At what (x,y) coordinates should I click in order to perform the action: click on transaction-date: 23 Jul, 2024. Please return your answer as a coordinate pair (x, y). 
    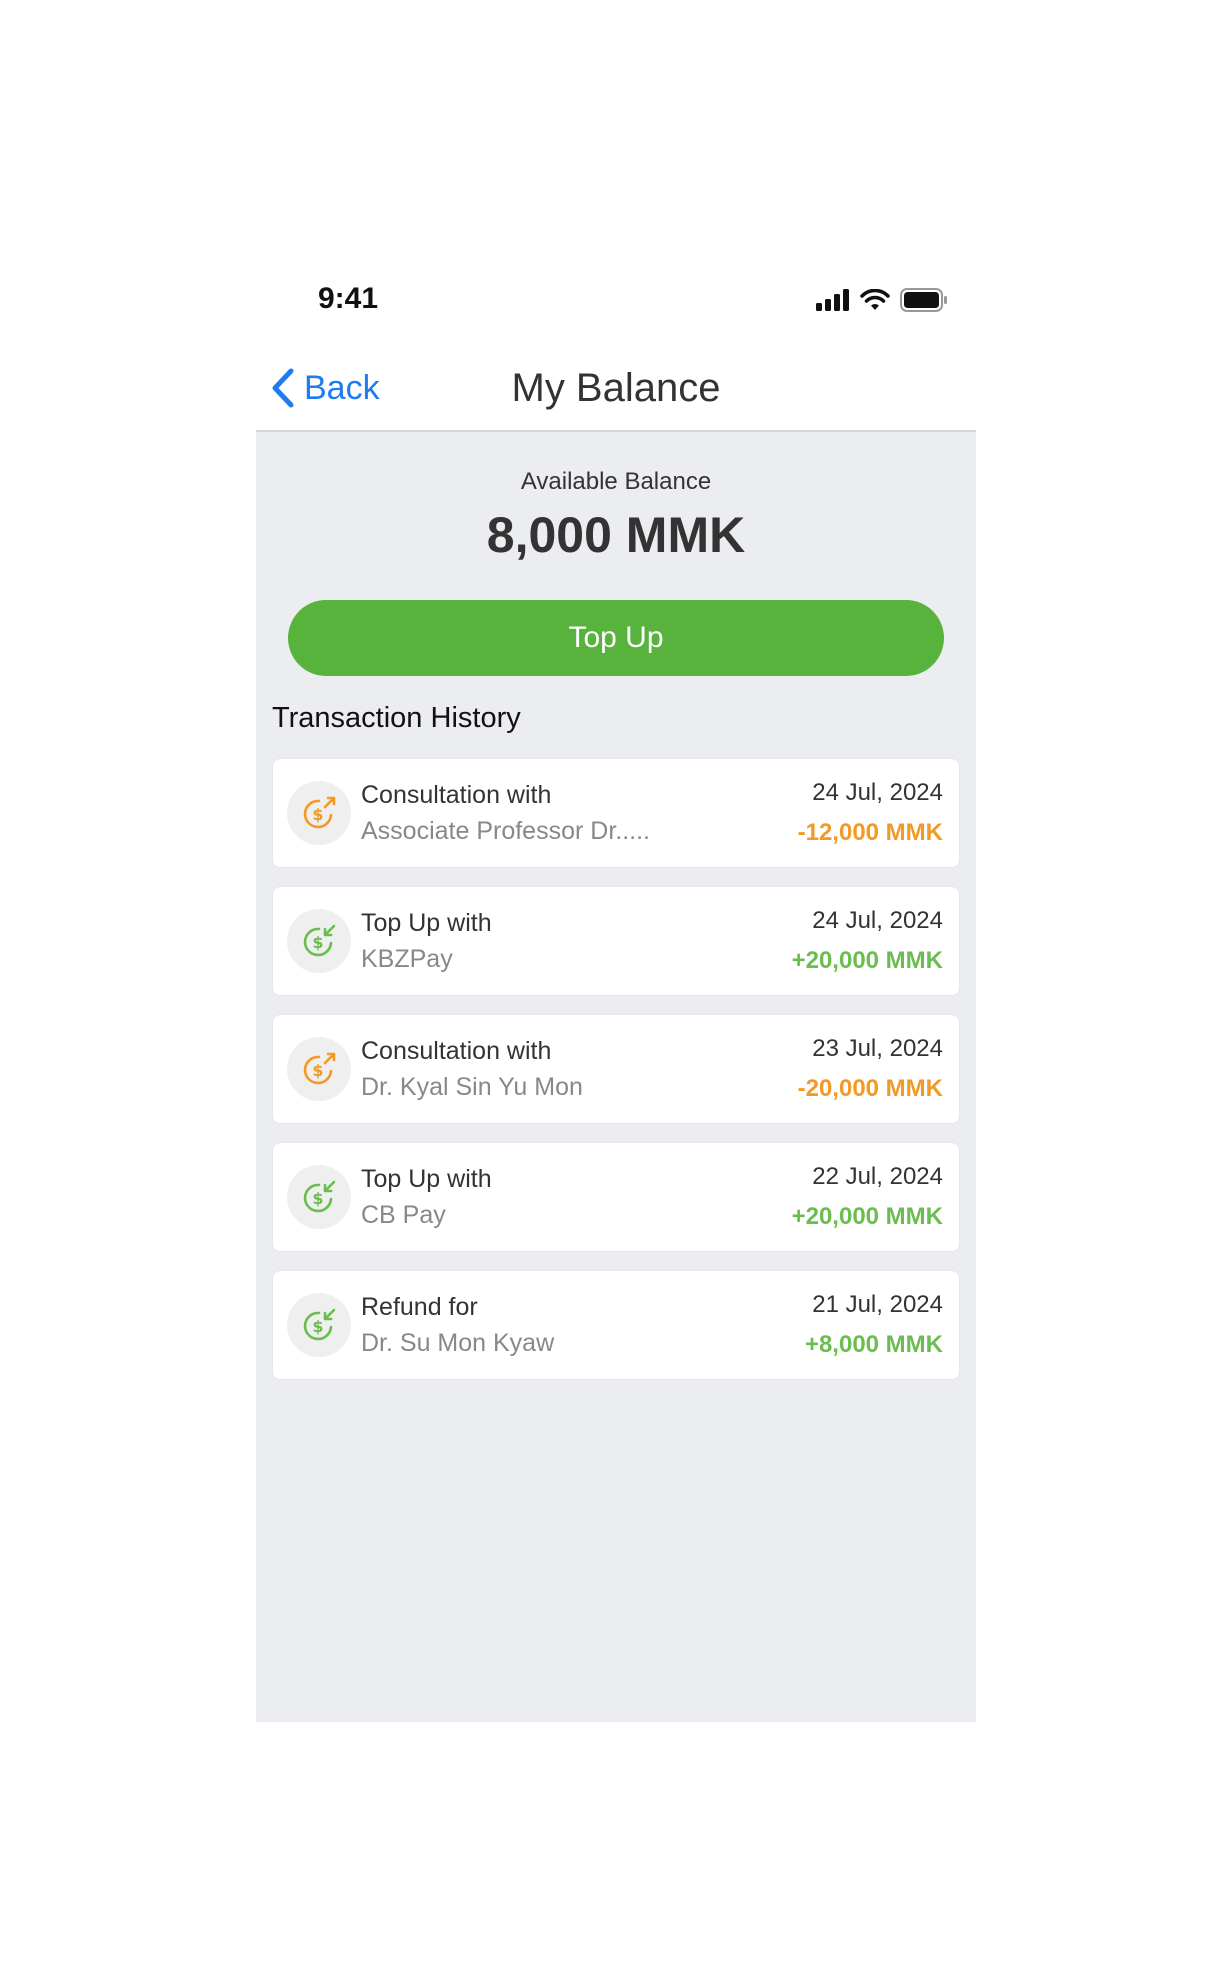
    Looking at the image, I should click on (877, 1048).